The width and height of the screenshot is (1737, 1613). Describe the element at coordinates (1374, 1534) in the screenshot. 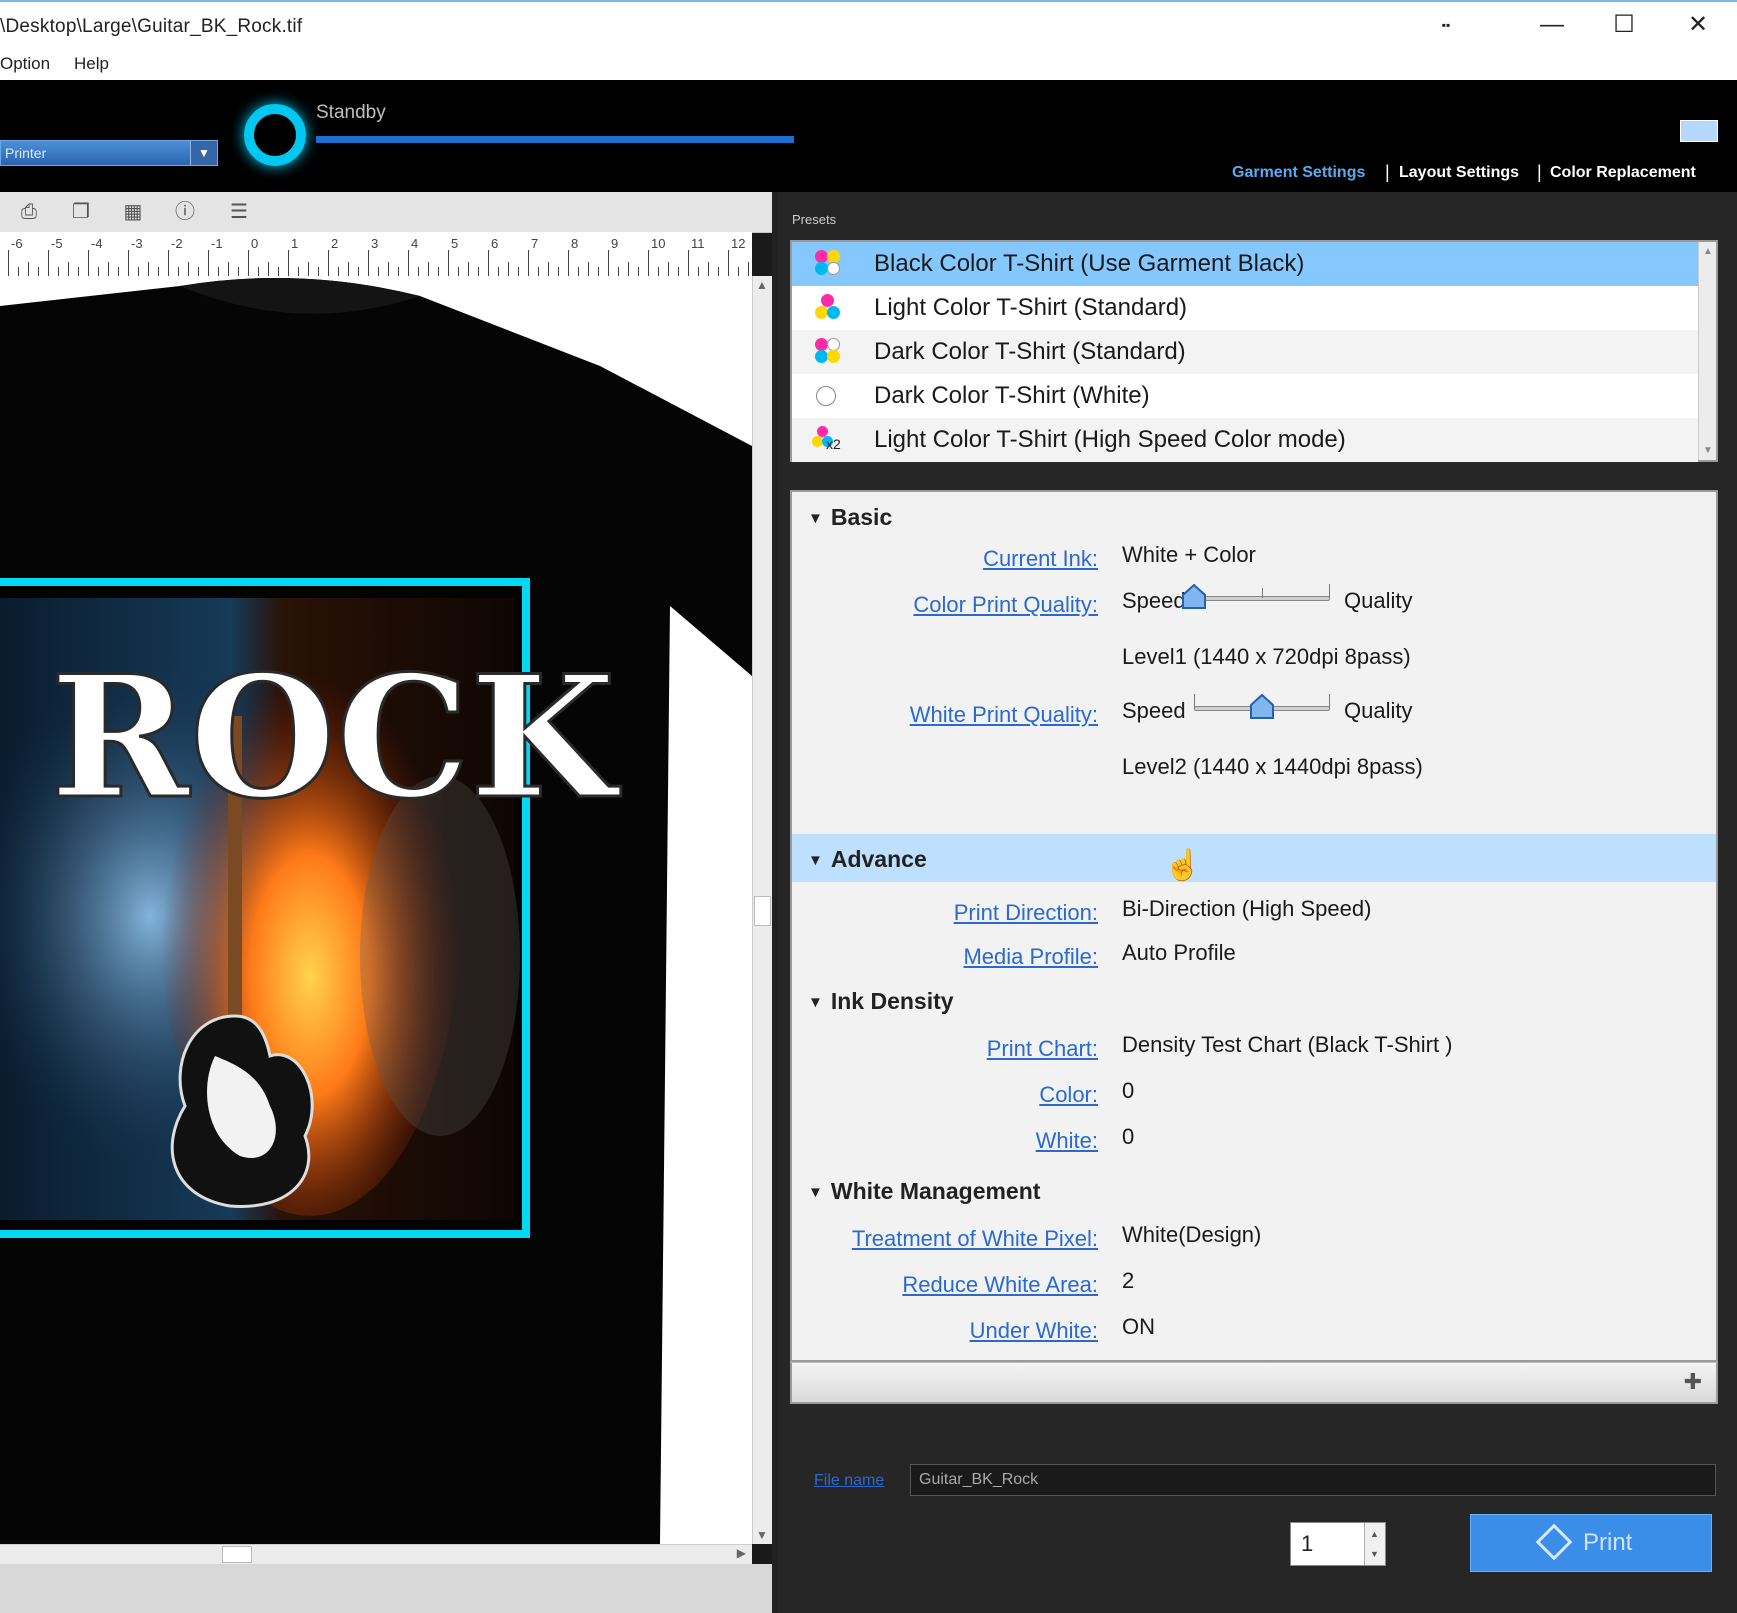

I see `increment-icon: ▲` at that location.